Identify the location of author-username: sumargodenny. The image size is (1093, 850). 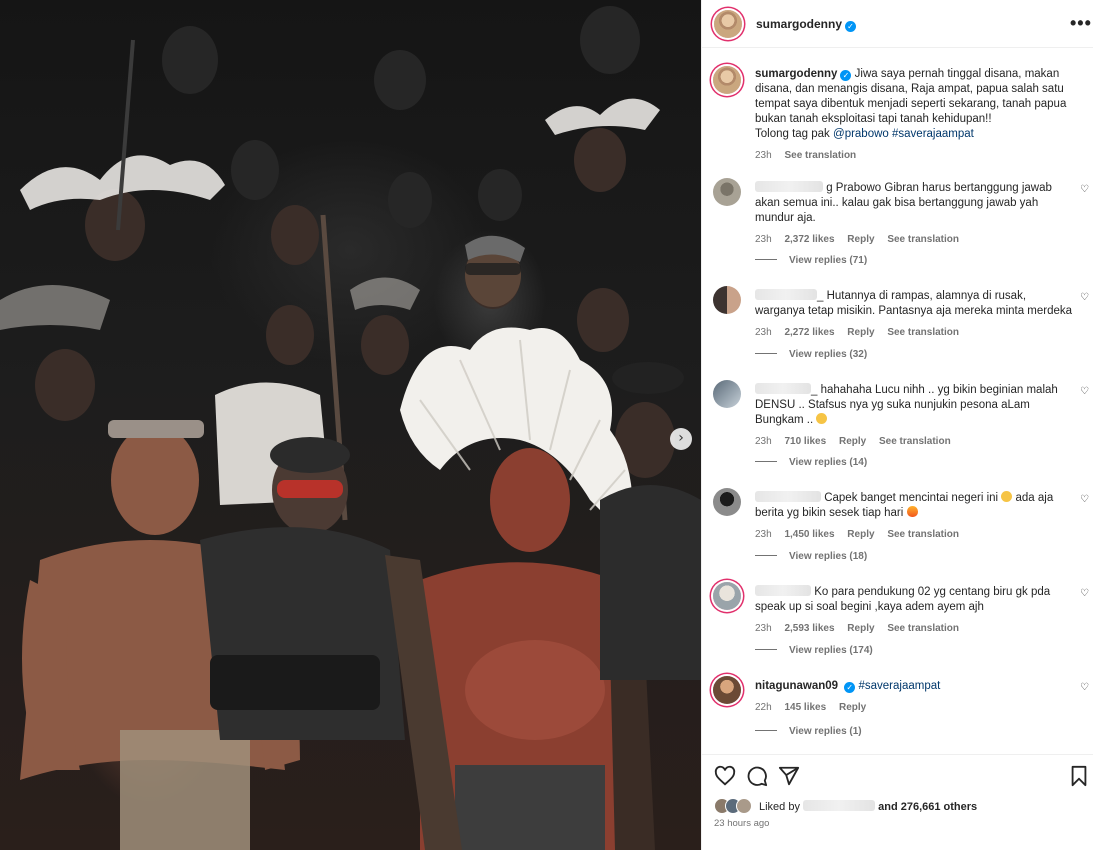
(799, 24).